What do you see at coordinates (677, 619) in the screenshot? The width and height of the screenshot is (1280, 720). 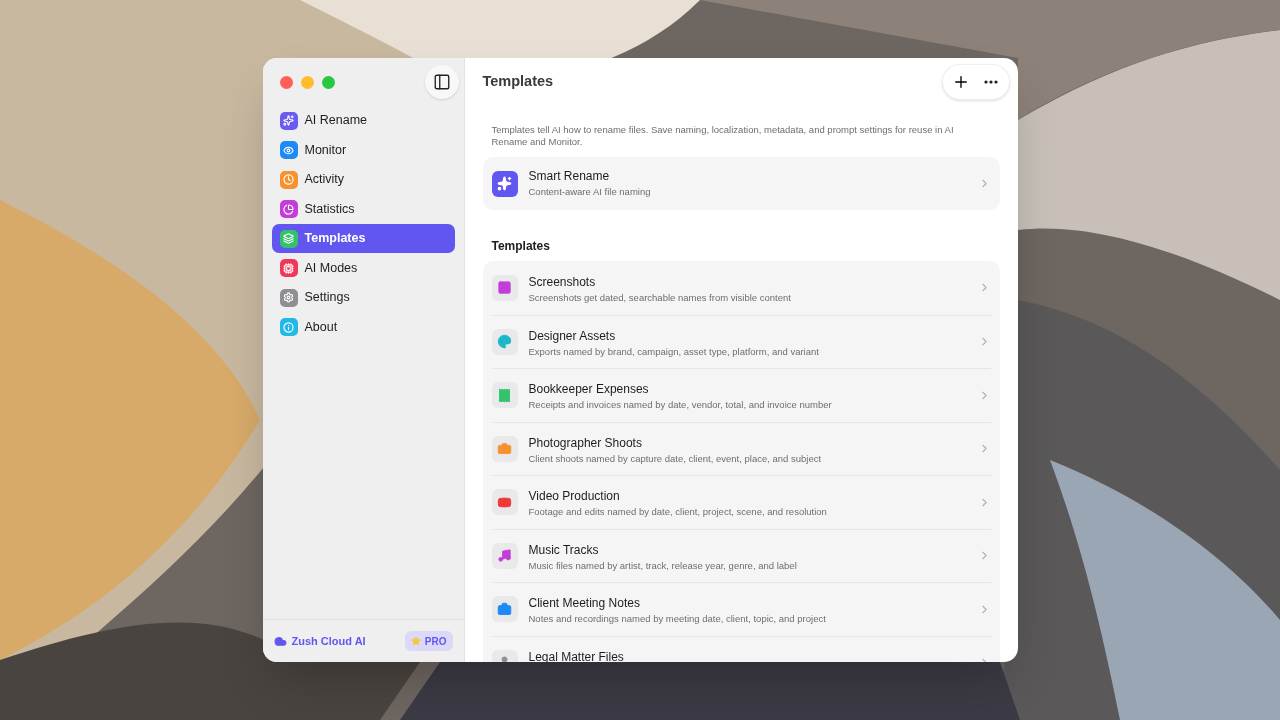 I see `template-subtitle: Notes and recordings named by meeting date, client, topic, and project` at bounding box center [677, 619].